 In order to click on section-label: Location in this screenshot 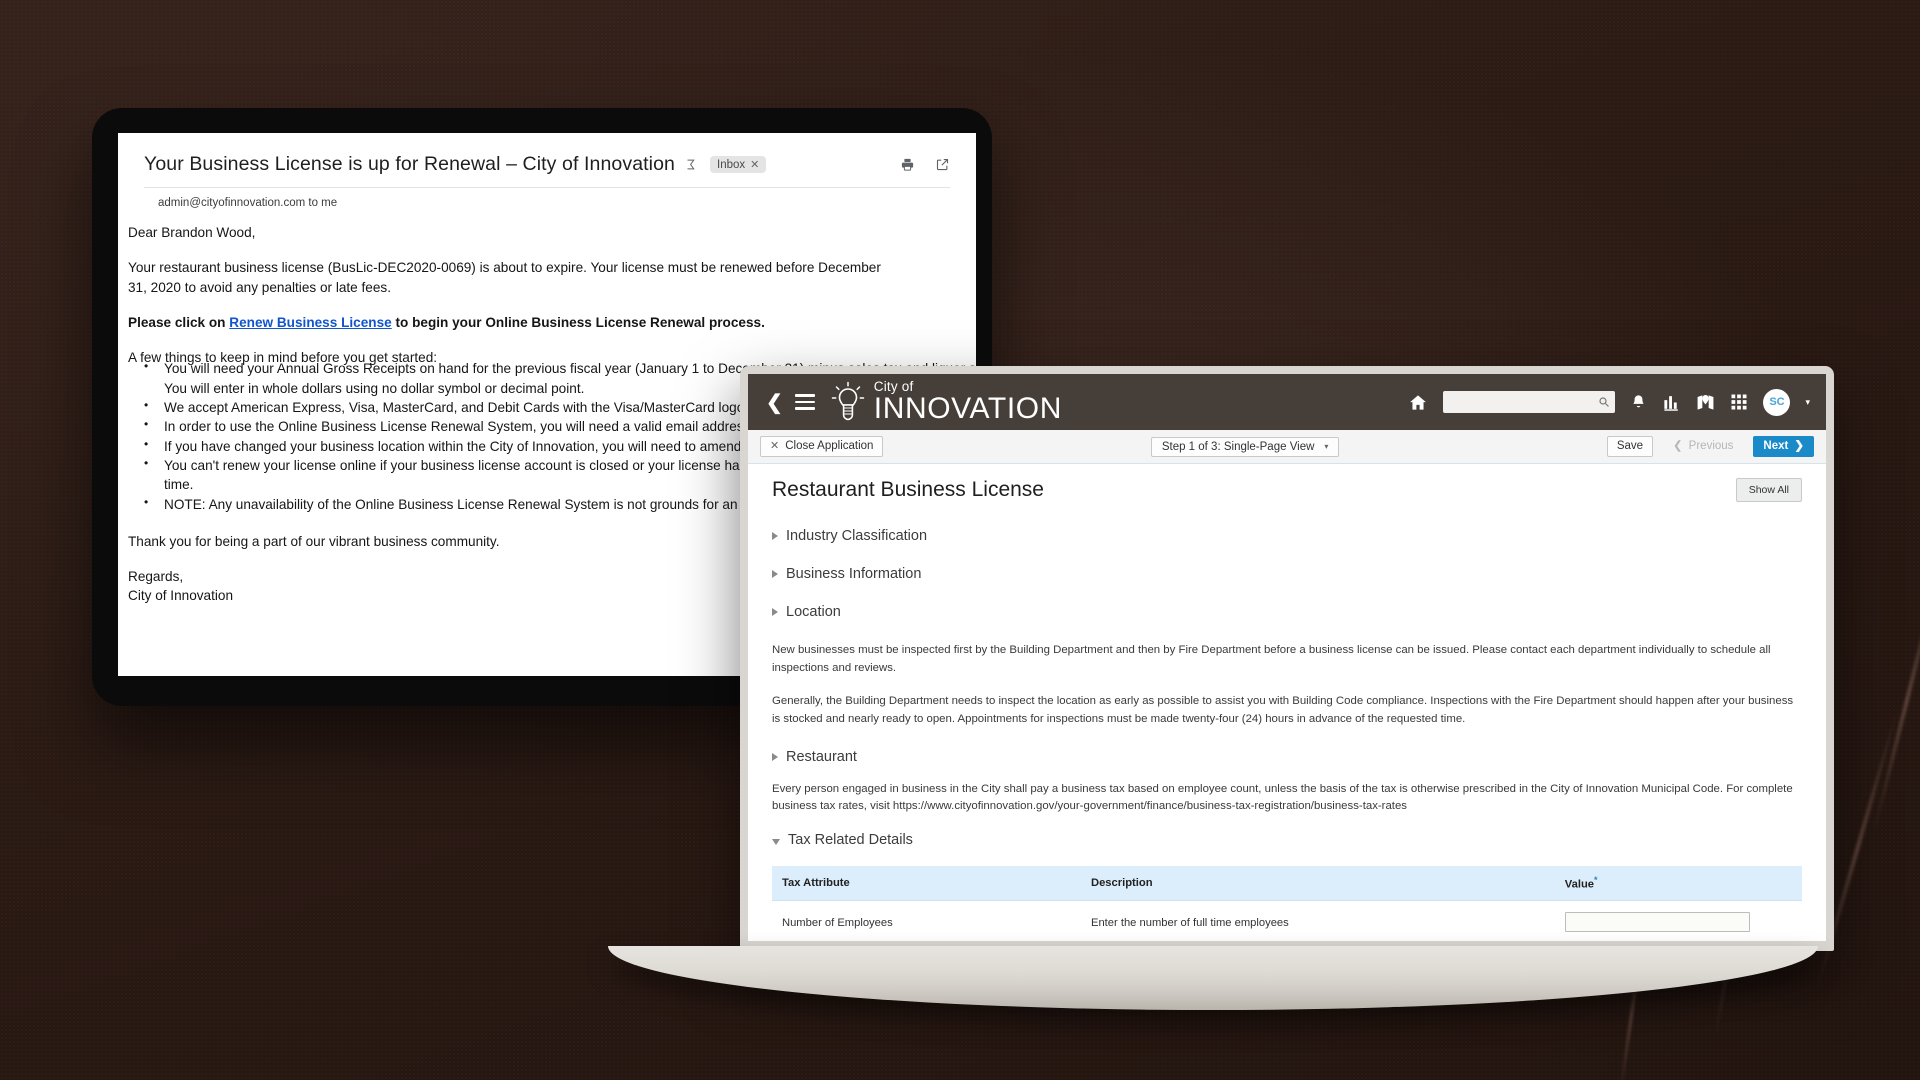, I will do `click(813, 612)`.